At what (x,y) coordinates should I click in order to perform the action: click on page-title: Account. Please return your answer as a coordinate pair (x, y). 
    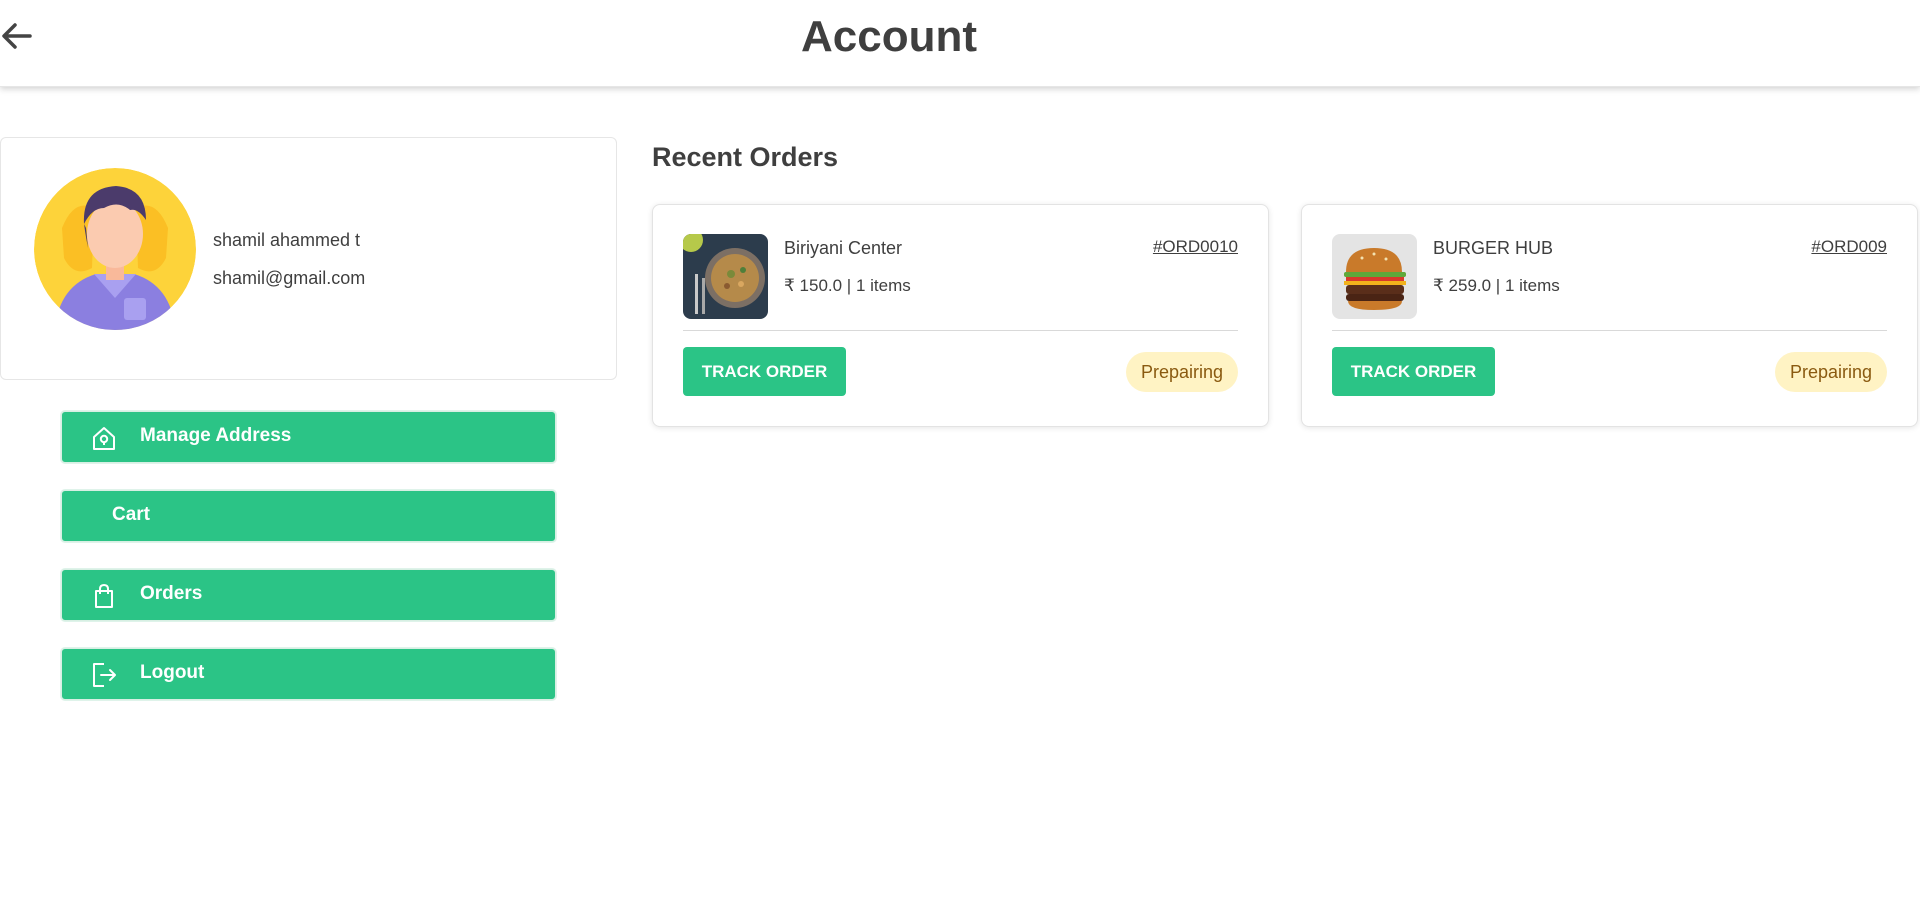
    Looking at the image, I should click on (889, 36).